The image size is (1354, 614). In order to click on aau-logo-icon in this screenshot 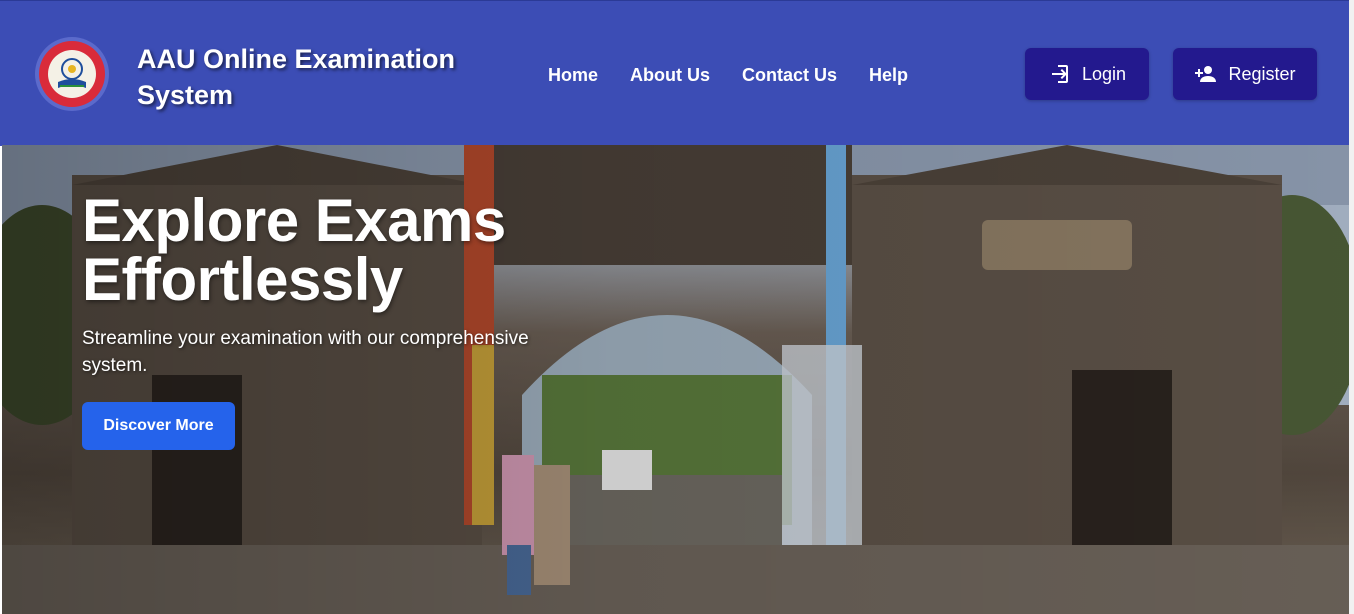, I will do `click(72, 74)`.